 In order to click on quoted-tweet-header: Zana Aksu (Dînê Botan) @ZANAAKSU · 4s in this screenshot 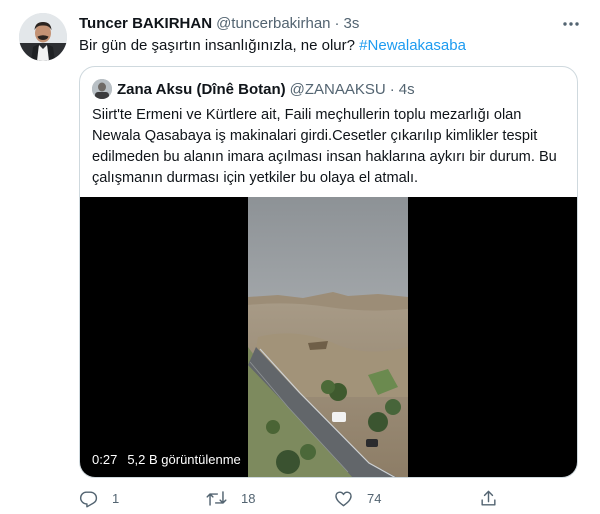, I will do `click(266, 89)`.